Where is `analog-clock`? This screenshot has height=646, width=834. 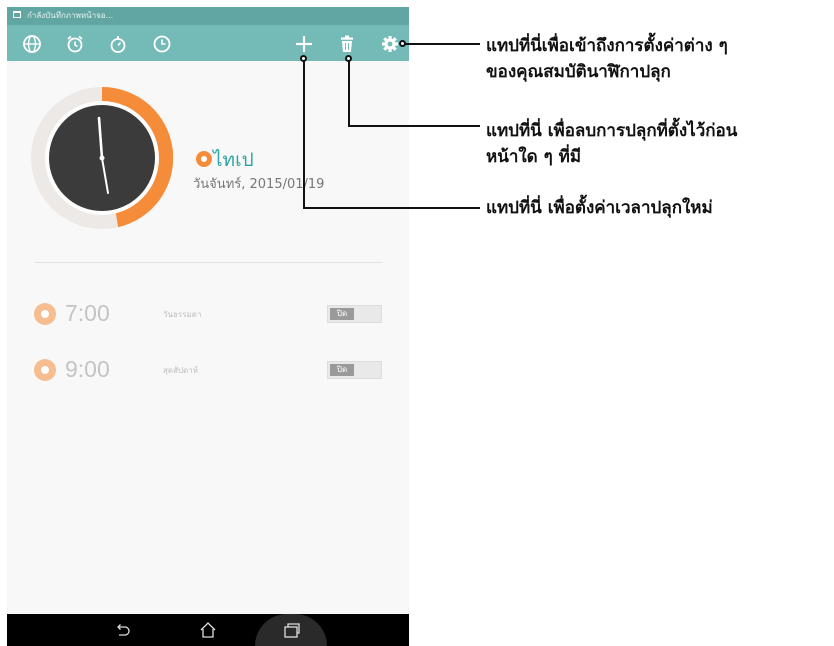 analog-clock is located at coordinates (102, 158).